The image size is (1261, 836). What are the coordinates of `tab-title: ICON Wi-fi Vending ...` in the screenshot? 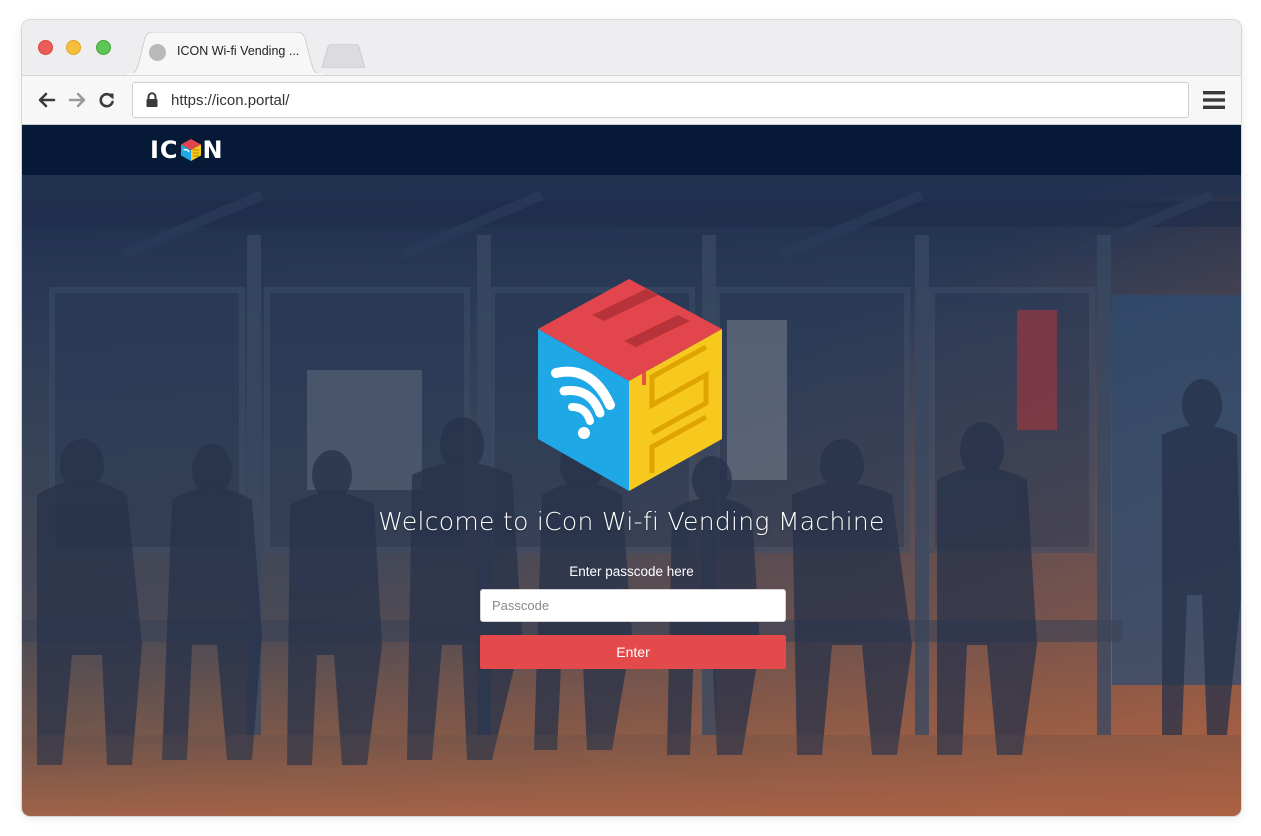 It's located at (238, 51).